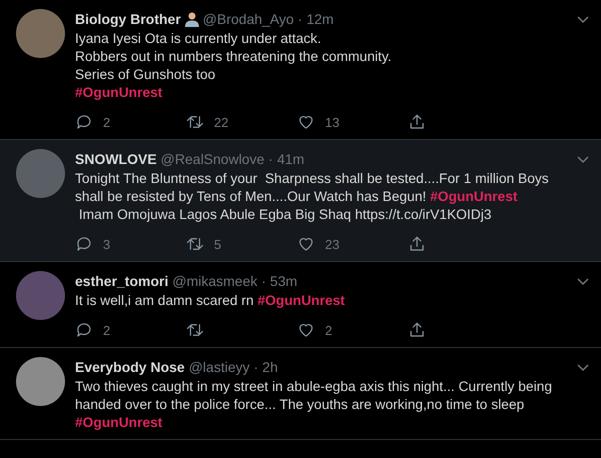 The width and height of the screenshot is (601, 458). What do you see at coordinates (320, 19) in the screenshot?
I see `timestamp: 12m` at bounding box center [320, 19].